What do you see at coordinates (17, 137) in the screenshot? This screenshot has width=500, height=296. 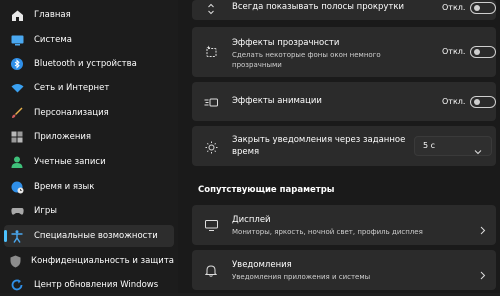 I see `apps-icon` at bounding box center [17, 137].